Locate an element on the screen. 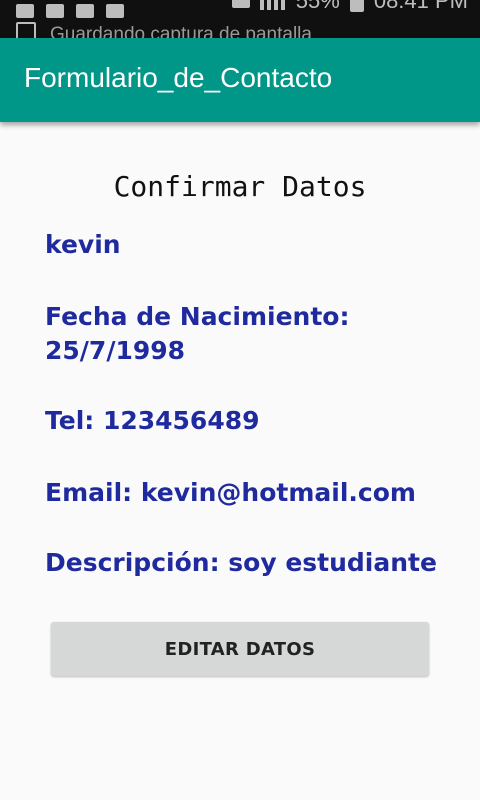 Image resolution: width=480 pixels, height=800 pixels. battery-percent: 55% is located at coordinates (317, 6).